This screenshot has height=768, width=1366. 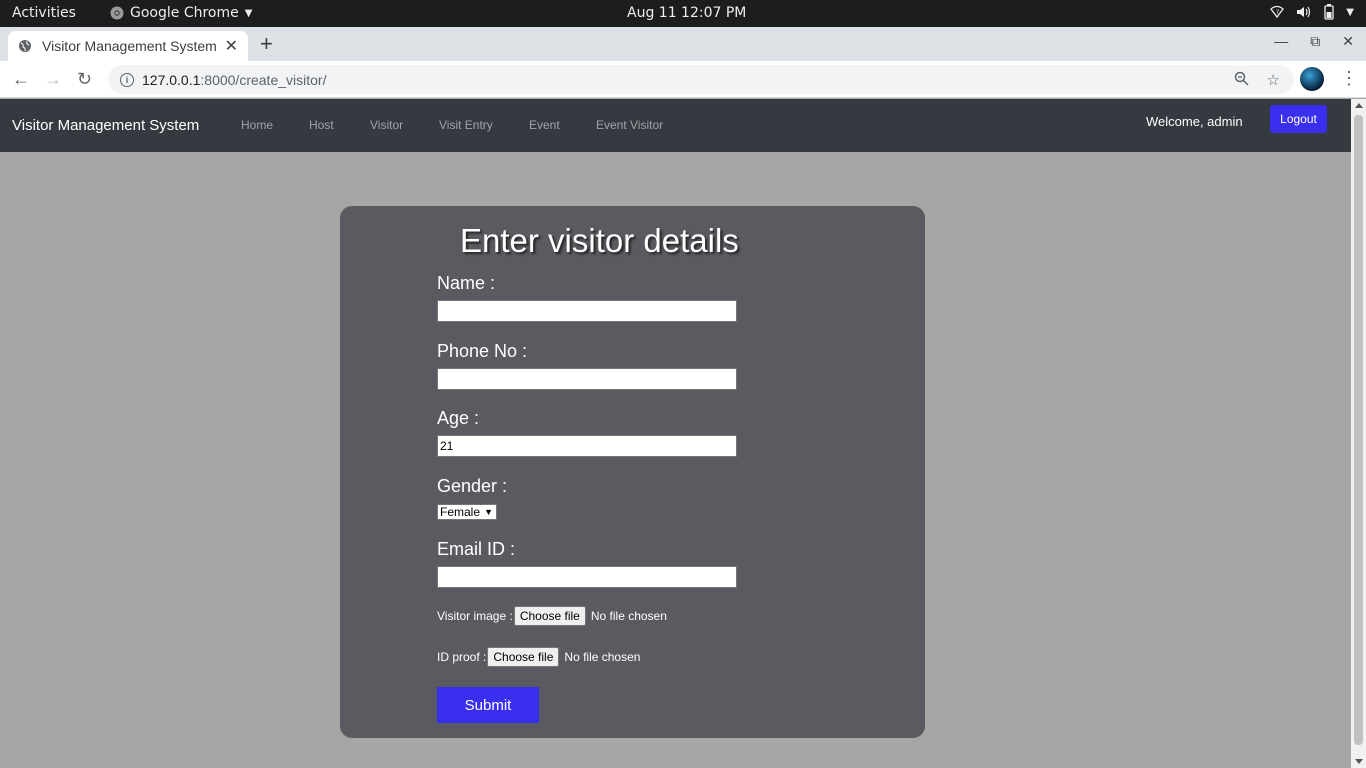 I want to click on nav-link-host: Host, so click(x=321, y=125).